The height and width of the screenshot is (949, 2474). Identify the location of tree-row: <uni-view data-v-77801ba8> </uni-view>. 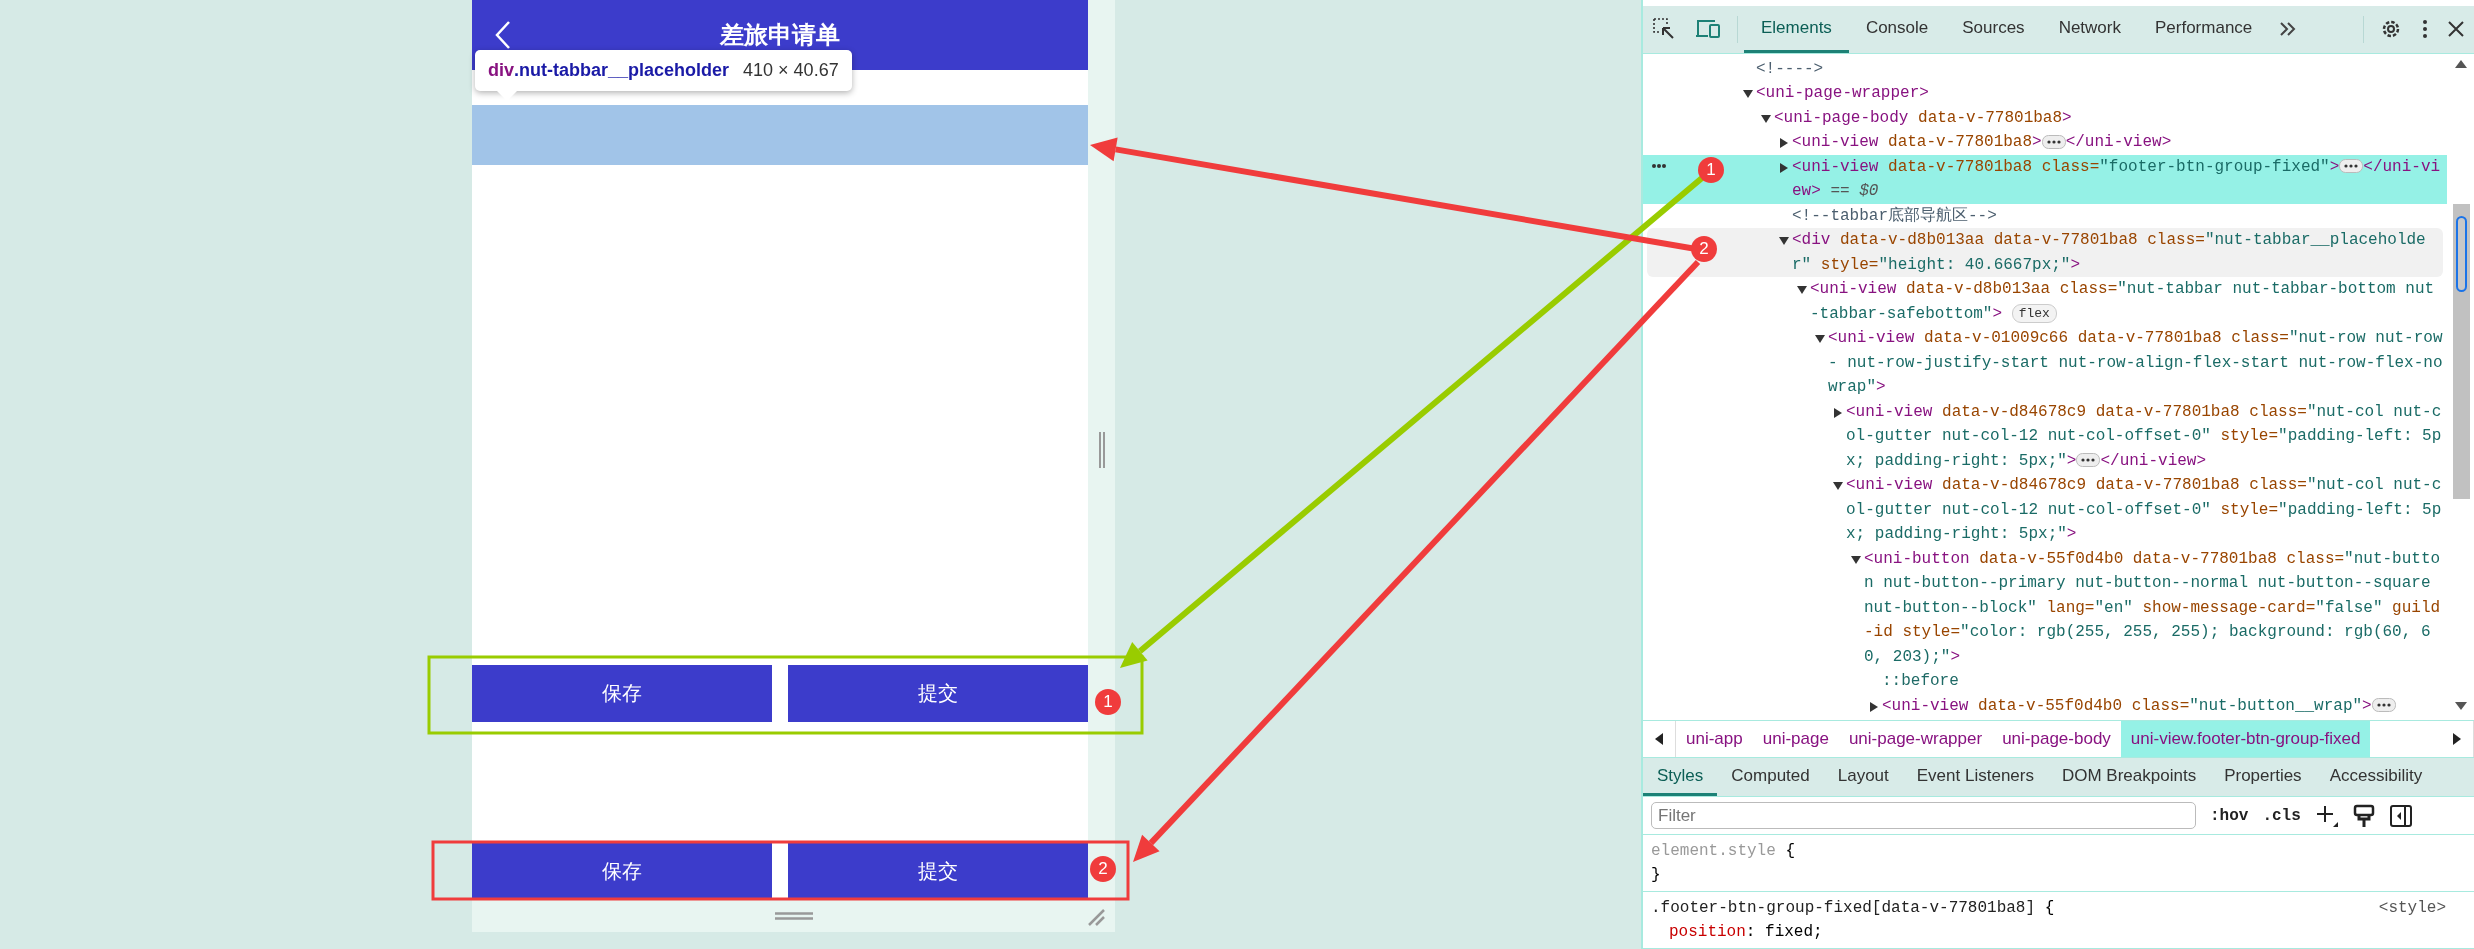
(2045, 142).